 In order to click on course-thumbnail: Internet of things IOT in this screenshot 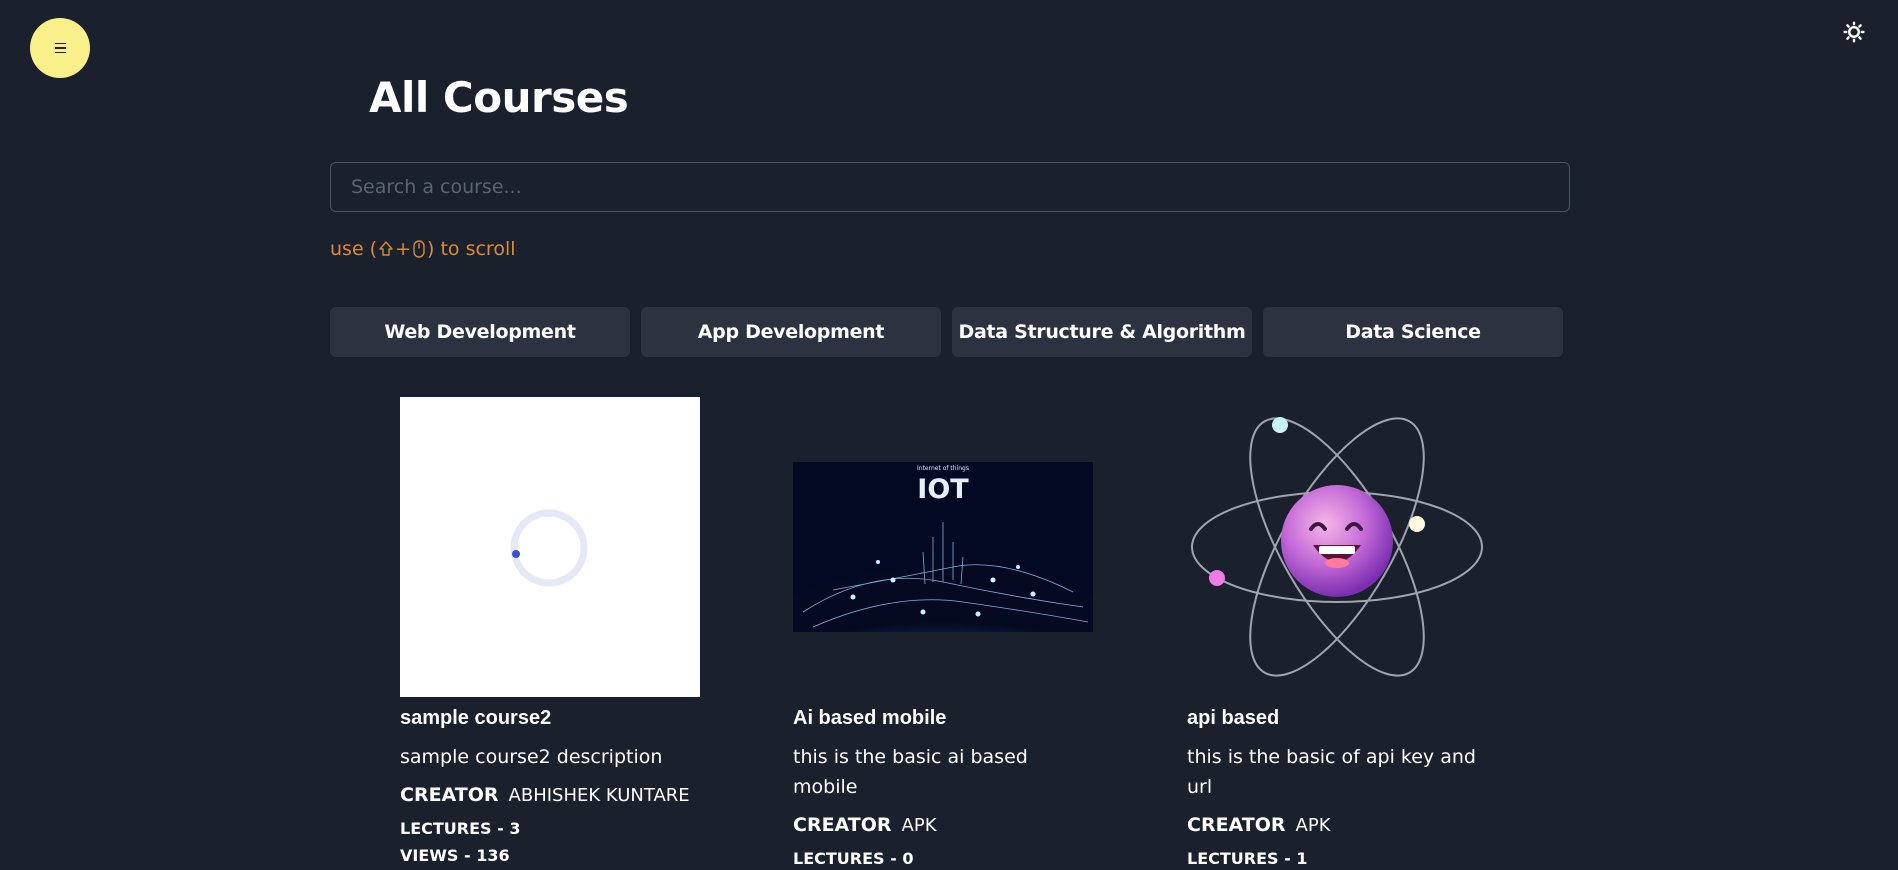, I will do `click(943, 547)`.